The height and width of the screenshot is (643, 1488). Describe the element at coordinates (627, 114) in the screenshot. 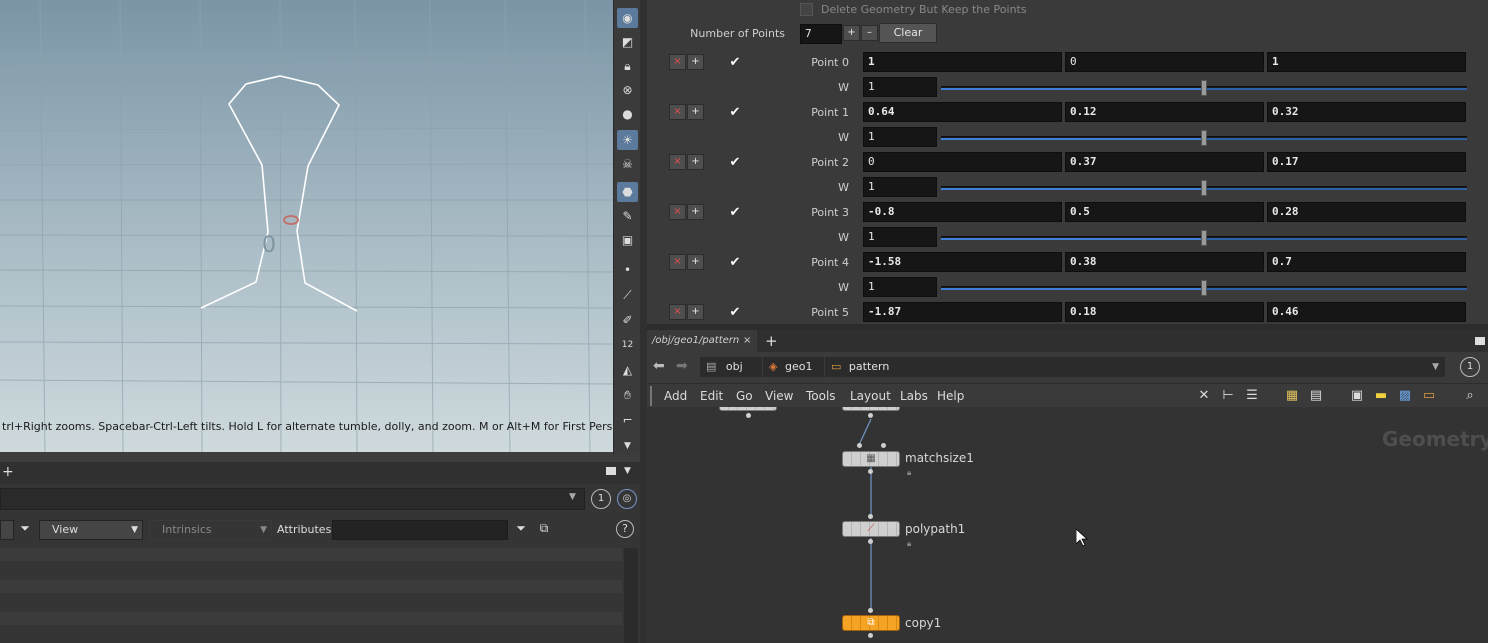

I see `sphere-icon: ●` at that location.